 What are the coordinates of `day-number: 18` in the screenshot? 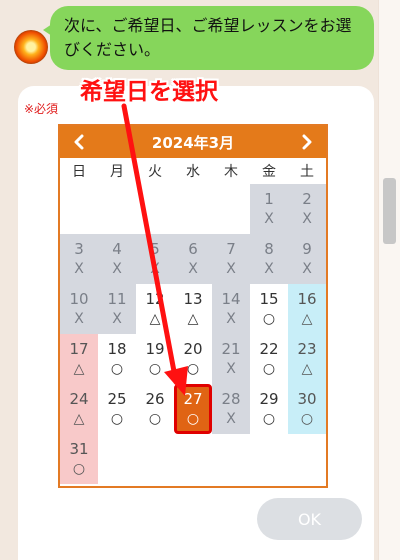 It's located at (117, 349).